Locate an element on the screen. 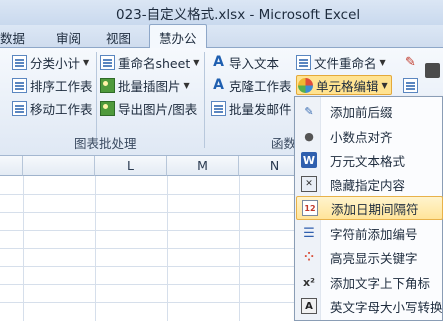 This screenshot has height=321, width=443. export-picture-icon is located at coordinates (107, 108).